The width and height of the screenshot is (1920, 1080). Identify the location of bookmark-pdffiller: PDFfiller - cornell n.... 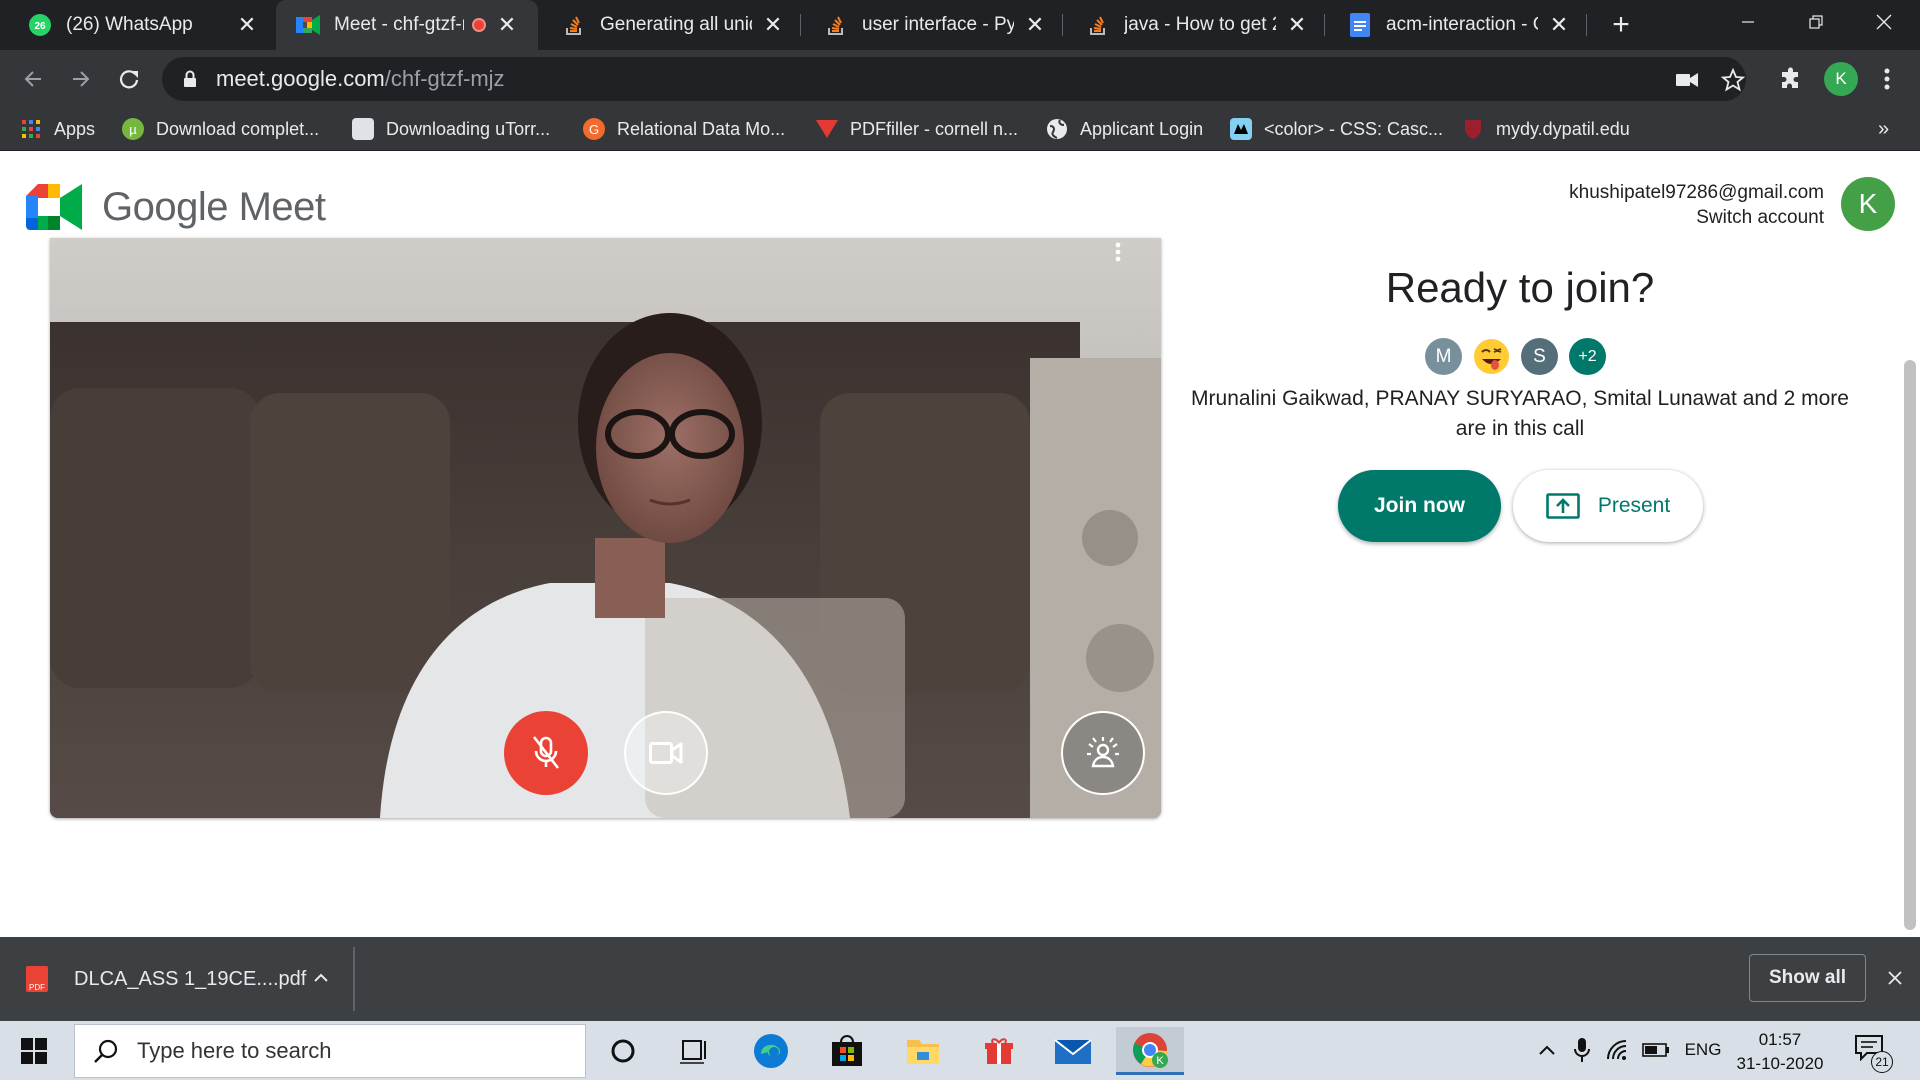
(917, 129).